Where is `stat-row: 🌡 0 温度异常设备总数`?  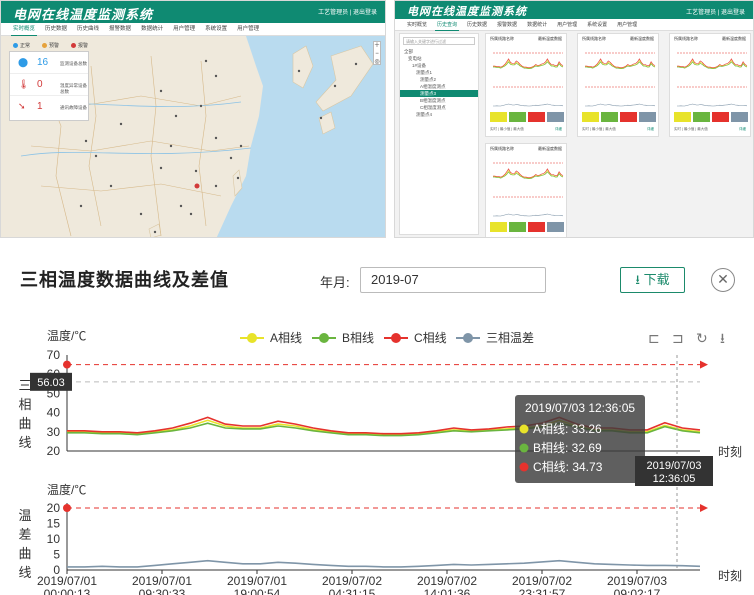
stat-row: 🌡 0 温度异常设备总数 is located at coordinates (49, 85).